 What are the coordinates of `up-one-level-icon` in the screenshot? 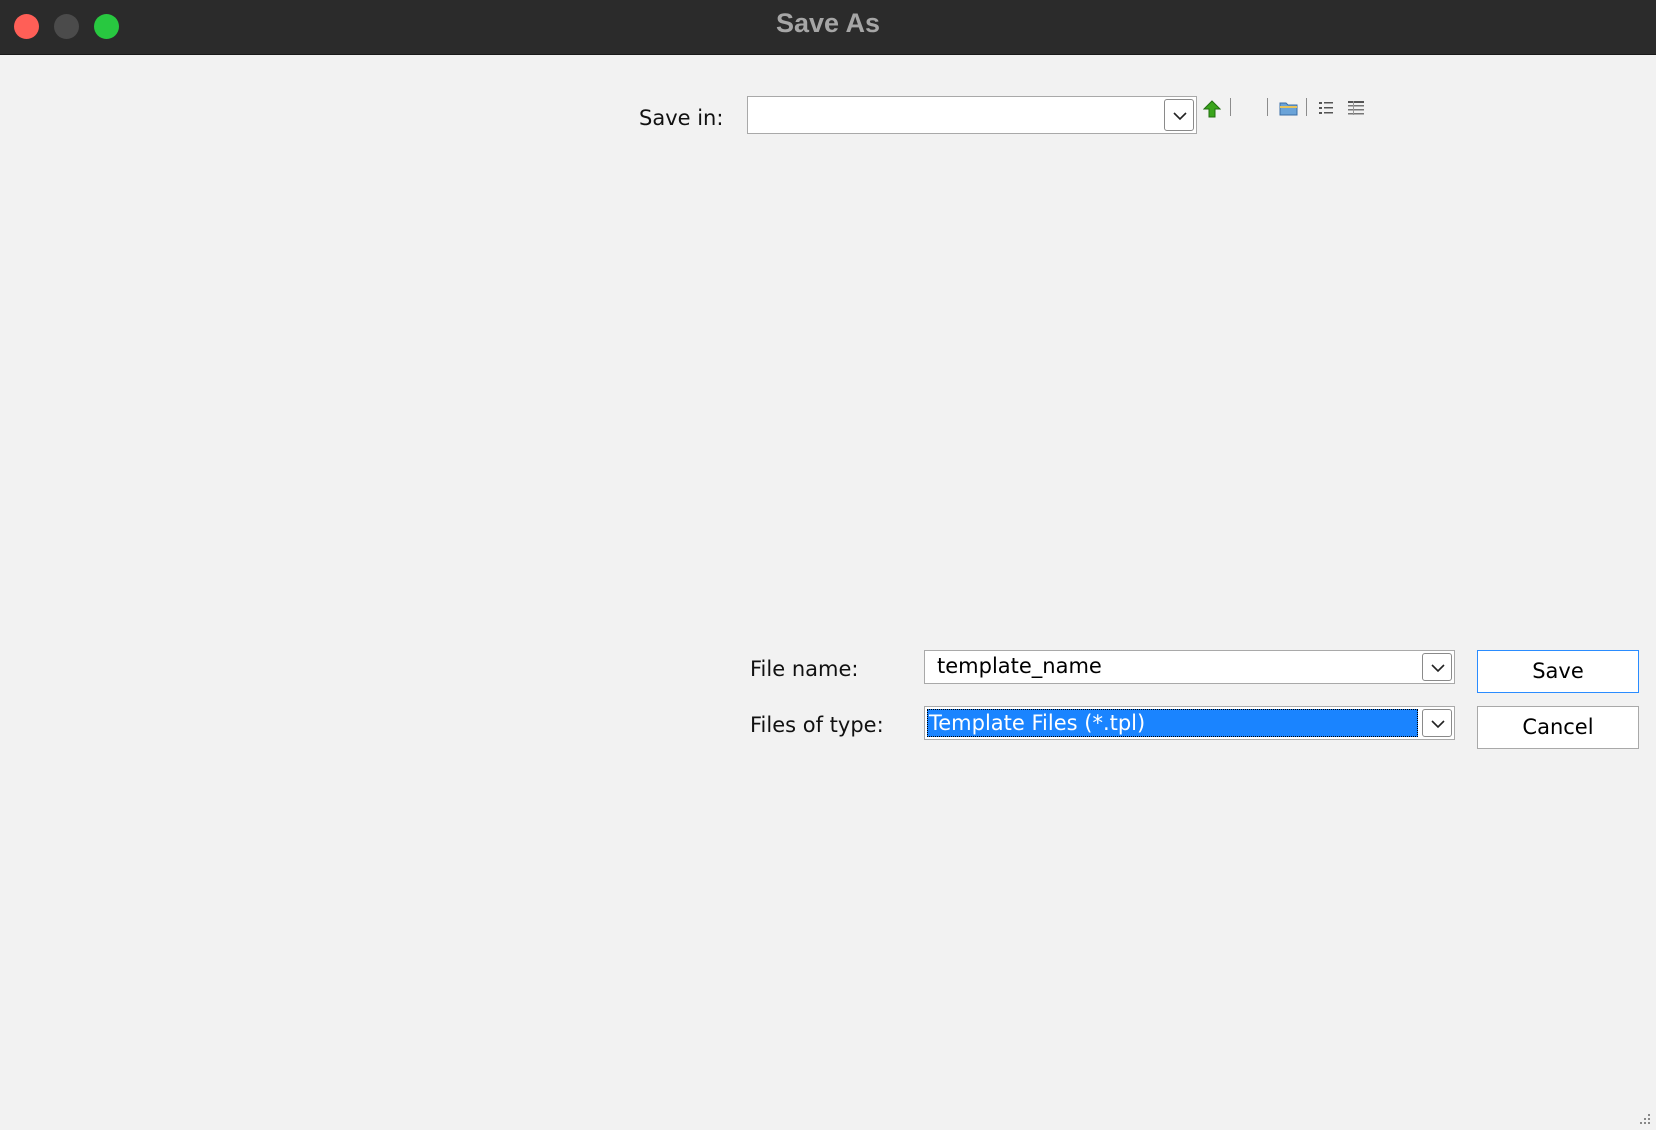 It's located at (1212, 109).